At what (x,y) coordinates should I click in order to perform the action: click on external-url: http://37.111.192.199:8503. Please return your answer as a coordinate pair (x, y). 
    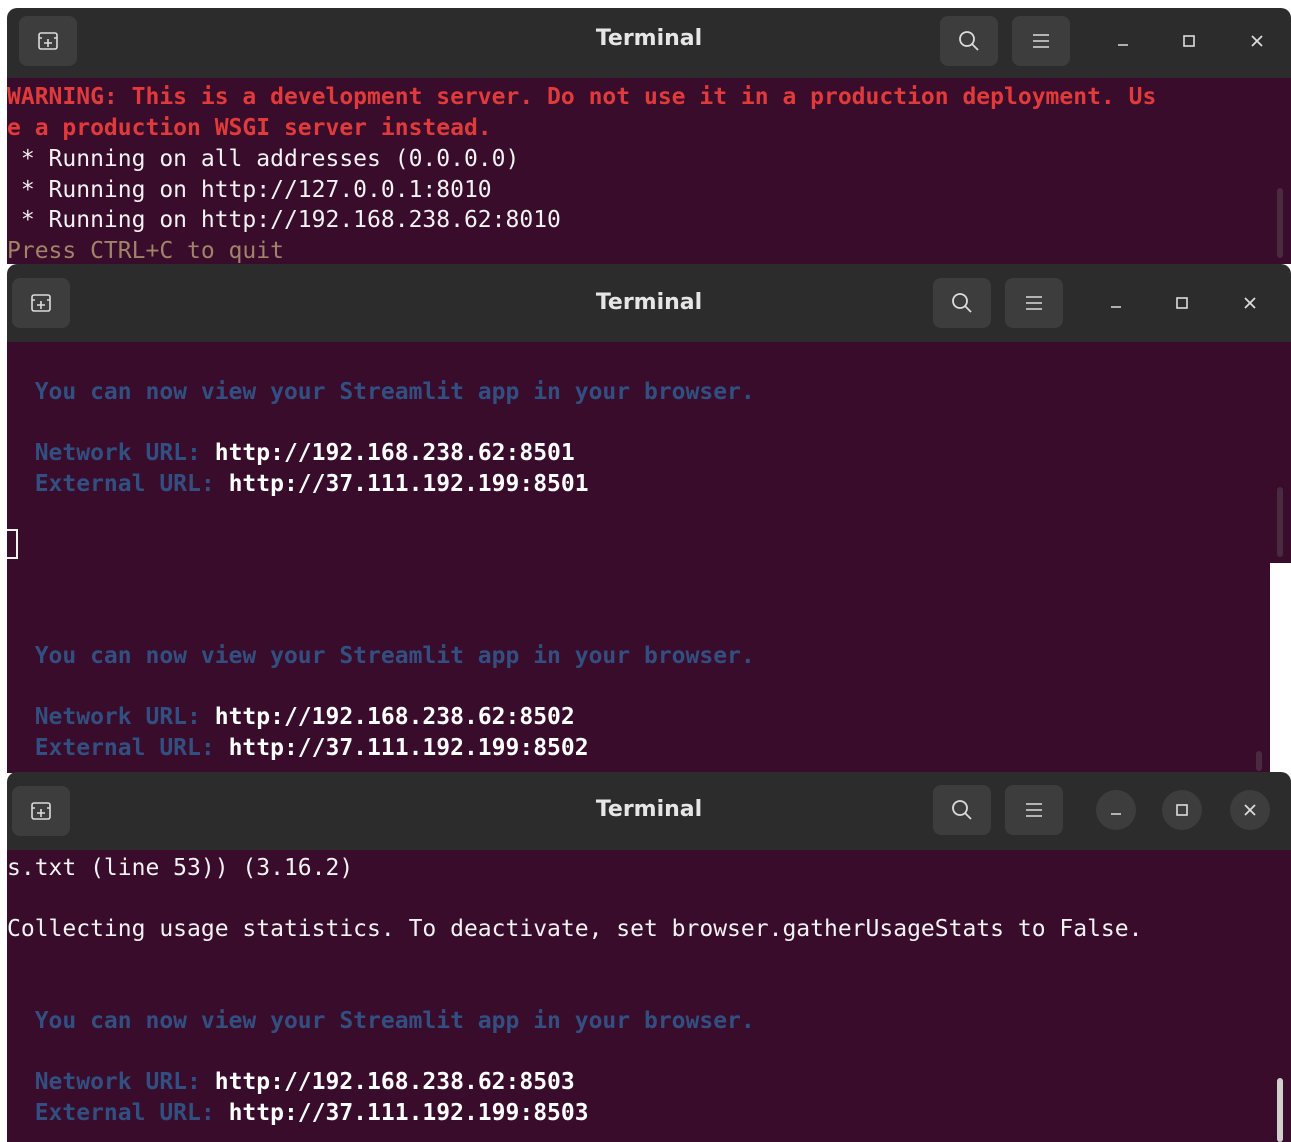
    Looking at the image, I should click on (408, 1113).